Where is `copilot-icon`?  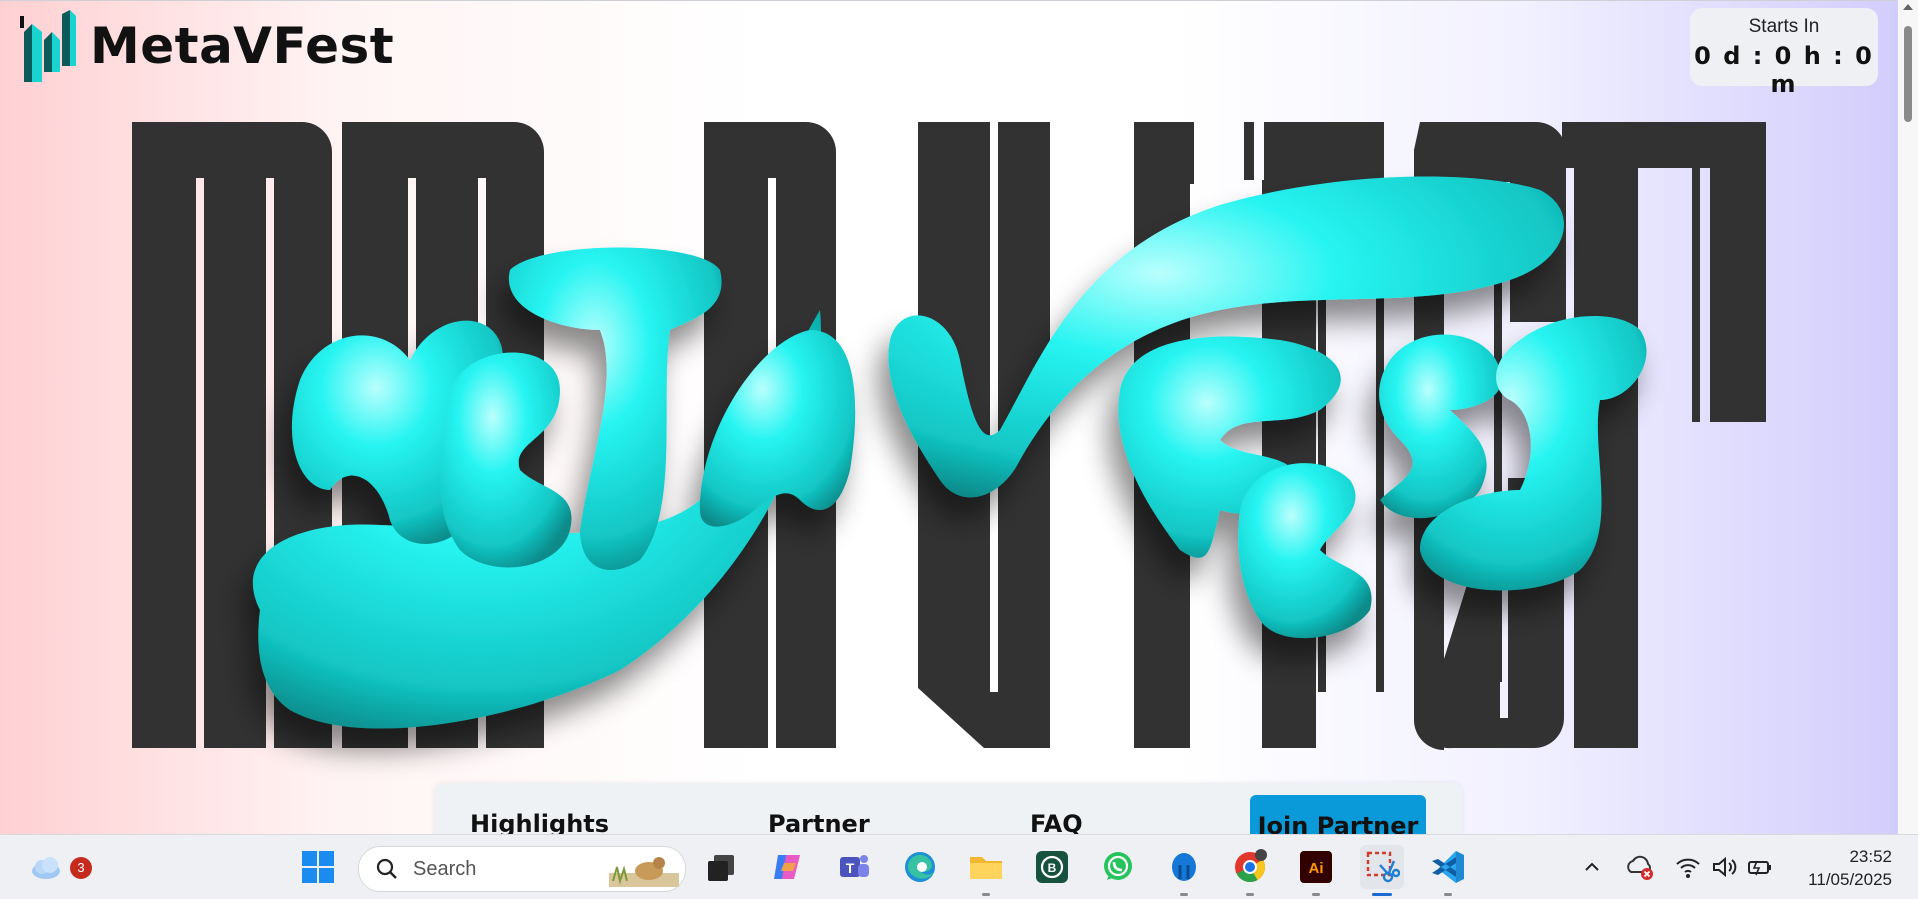
copilot-icon is located at coordinates (787, 867).